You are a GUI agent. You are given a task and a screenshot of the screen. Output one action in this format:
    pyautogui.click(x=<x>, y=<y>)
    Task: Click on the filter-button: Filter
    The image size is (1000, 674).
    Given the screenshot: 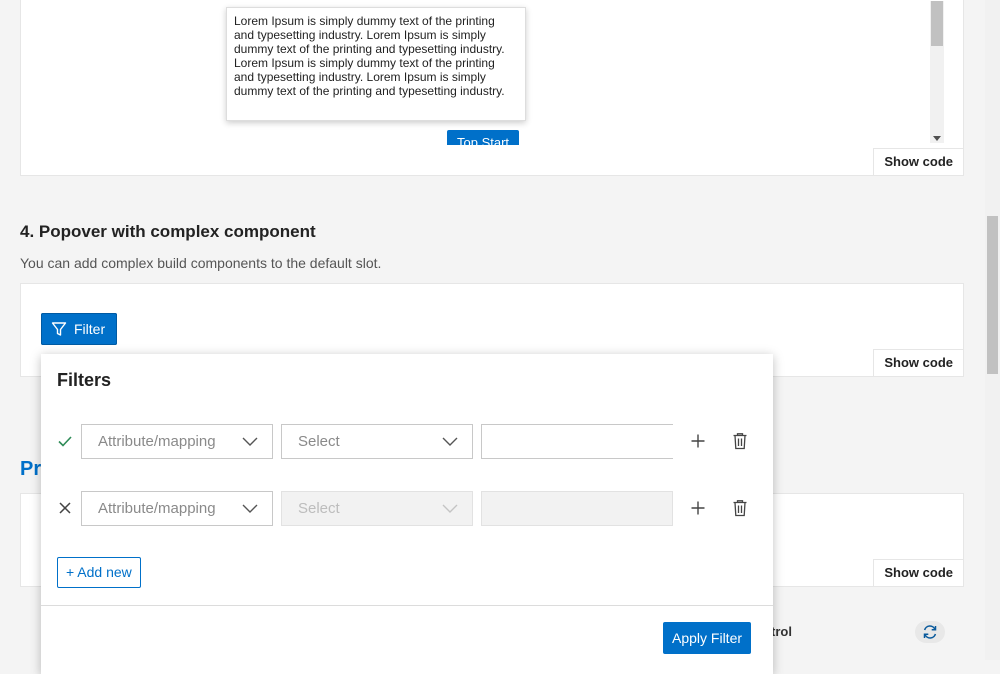 What is the action you would take?
    pyautogui.click(x=79, y=329)
    